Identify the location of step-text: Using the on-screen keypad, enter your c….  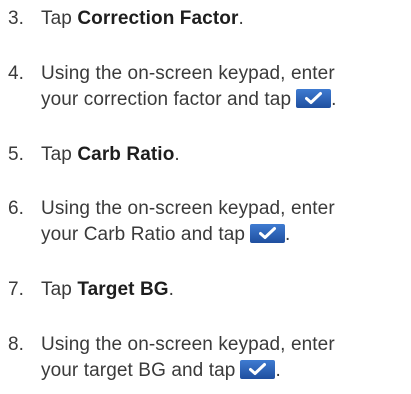
(226, 87).